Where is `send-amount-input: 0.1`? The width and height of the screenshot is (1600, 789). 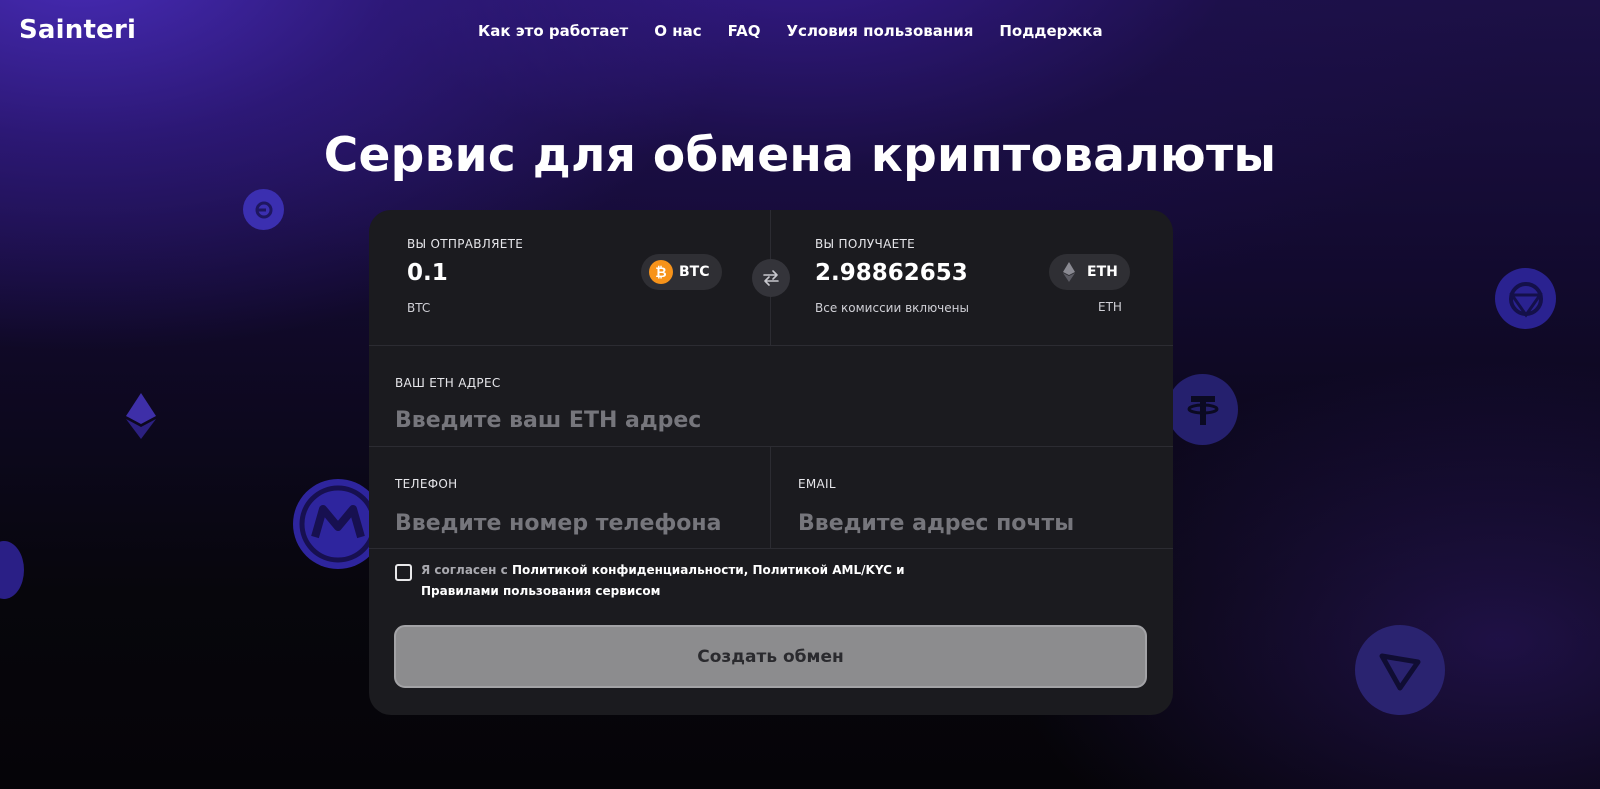 send-amount-input: 0.1 is located at coordinates (427, 273).